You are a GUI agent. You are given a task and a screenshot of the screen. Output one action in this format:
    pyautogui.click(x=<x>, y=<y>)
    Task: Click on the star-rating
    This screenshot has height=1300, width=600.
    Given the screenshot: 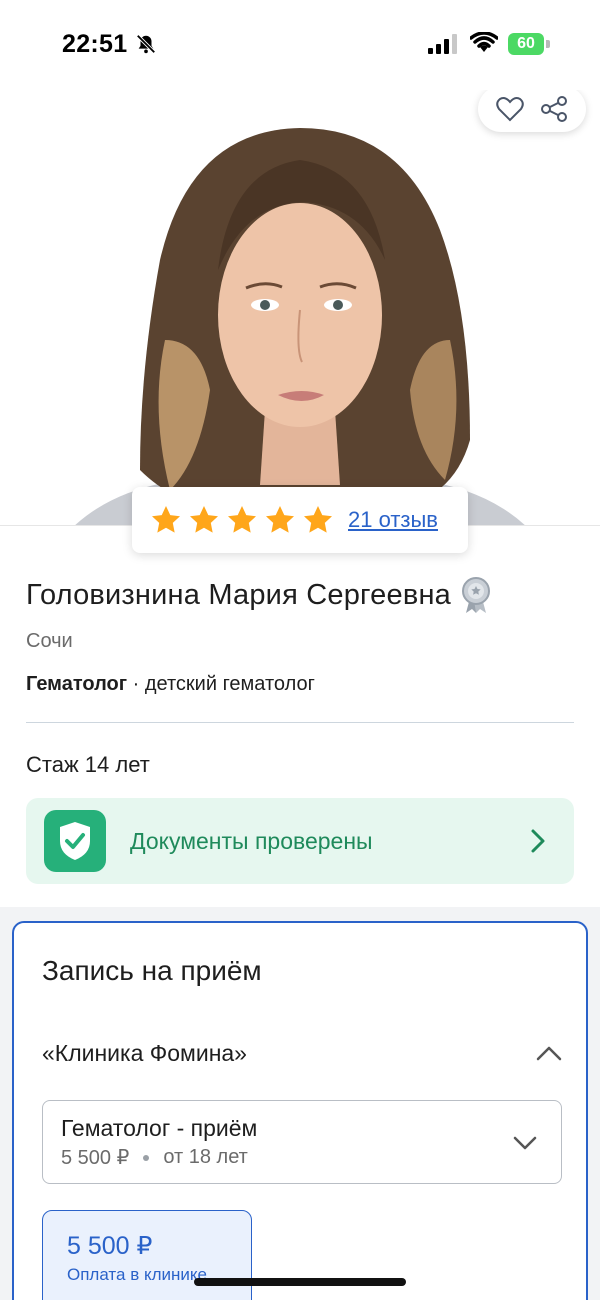 What is the action you would take?
    pyautogui.click(x=242, y=520)
    